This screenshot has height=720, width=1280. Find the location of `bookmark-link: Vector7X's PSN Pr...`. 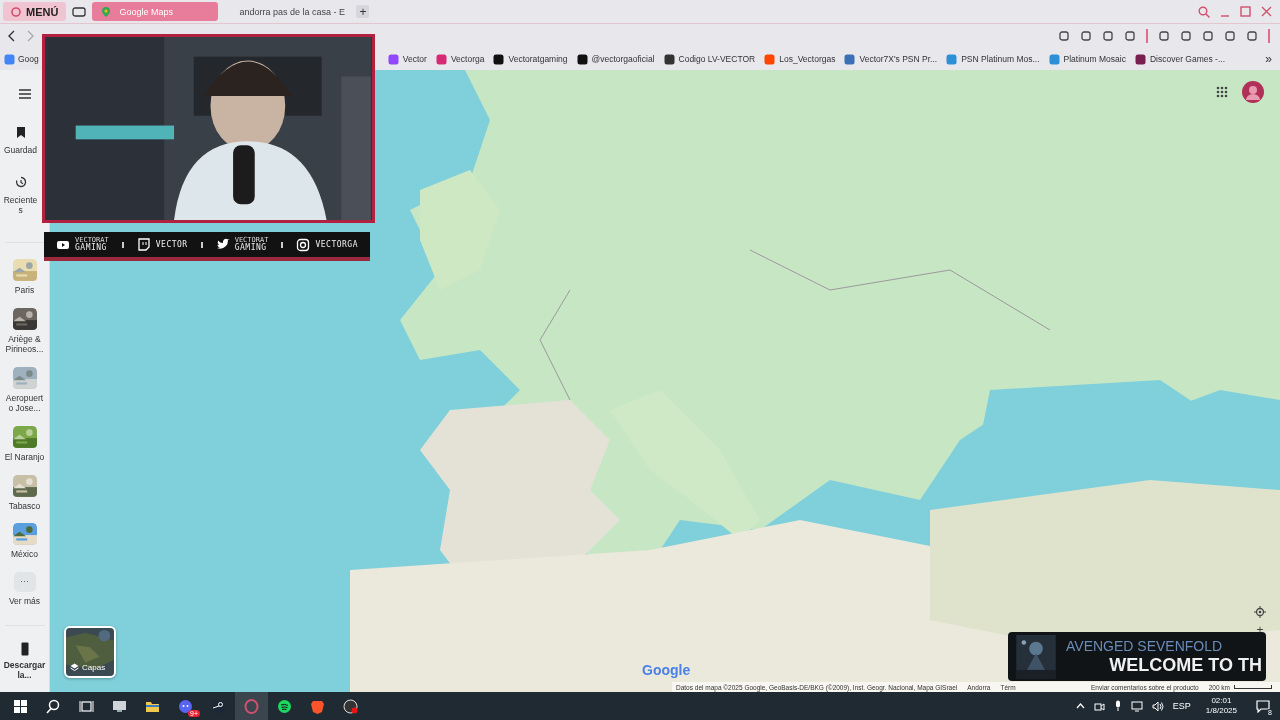

bookmark-link: Vector7X's PSN Pr... is located at coordinates (891, 59).